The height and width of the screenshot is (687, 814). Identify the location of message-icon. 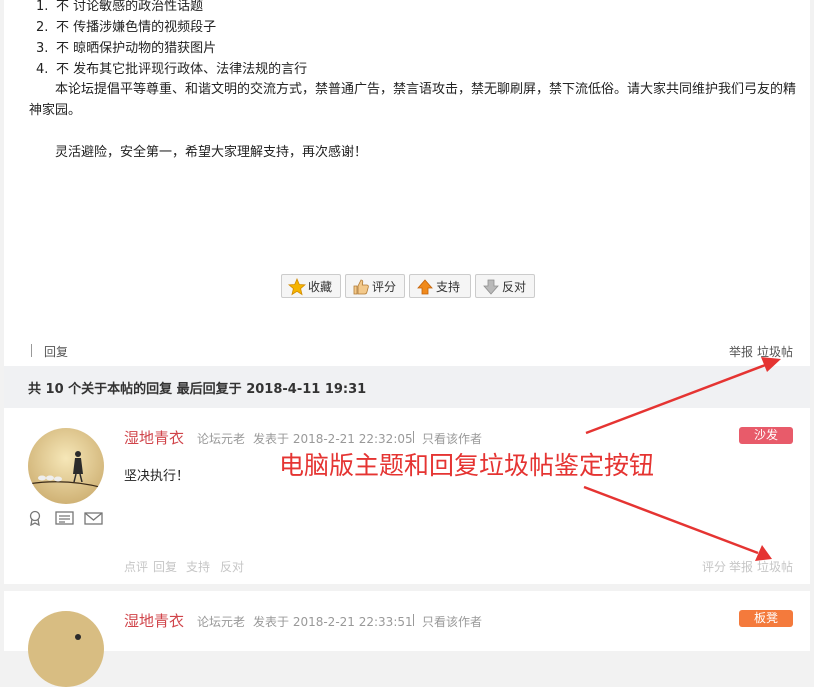
(93, 518).